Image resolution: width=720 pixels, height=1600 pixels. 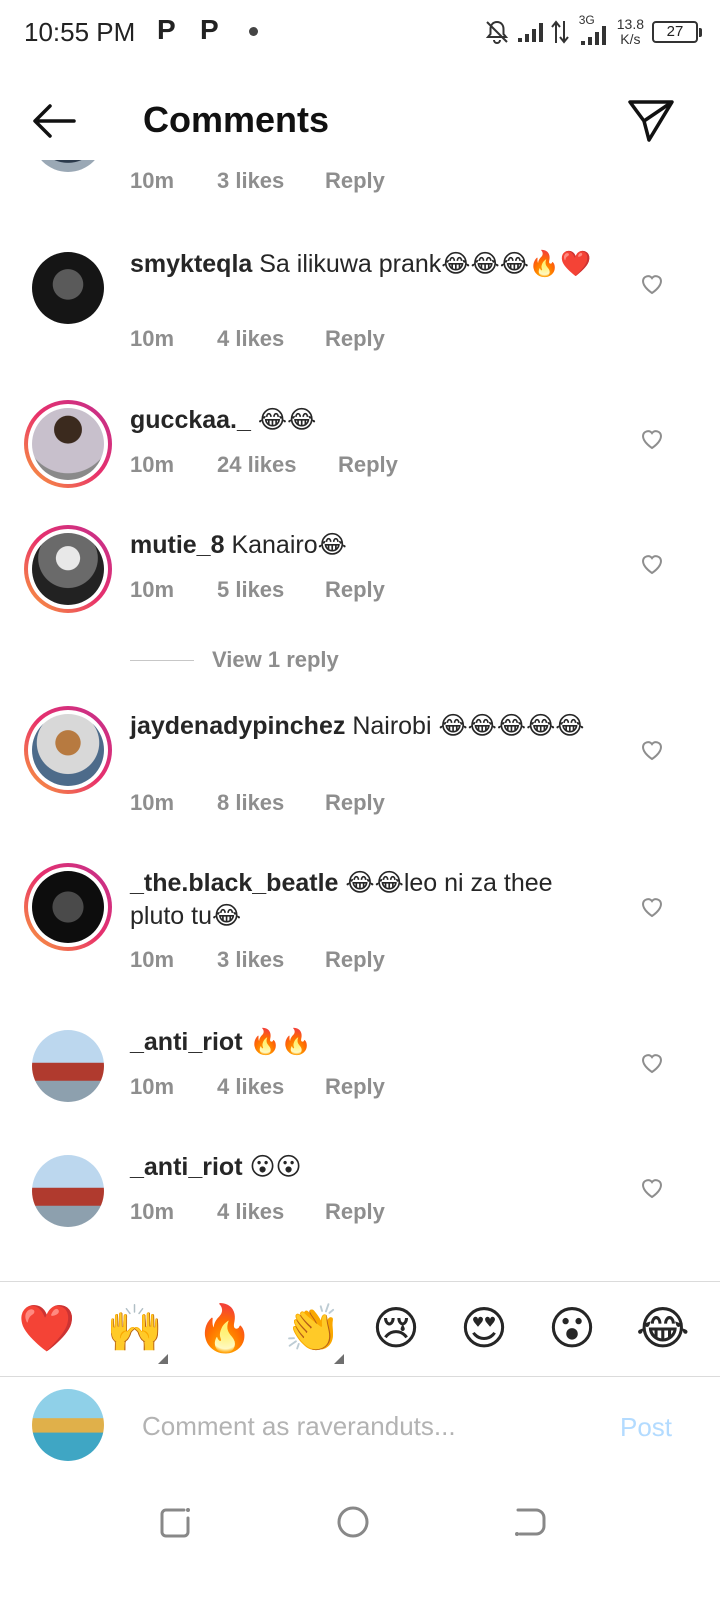 I want to click on comment-composer: Post, so click(x=360, y=1428).